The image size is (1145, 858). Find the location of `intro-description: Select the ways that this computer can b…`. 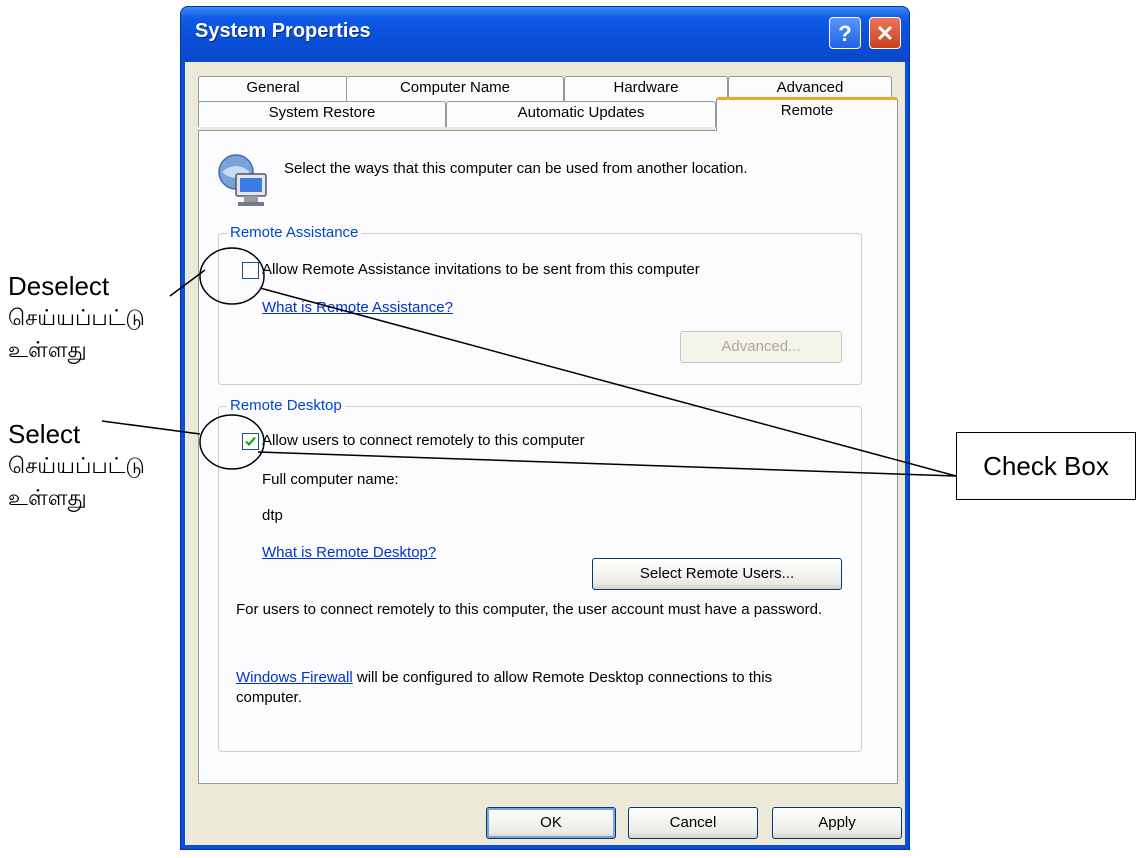

intro-description: Select the ways that this computer can b… is located at coordinates (516, 168).